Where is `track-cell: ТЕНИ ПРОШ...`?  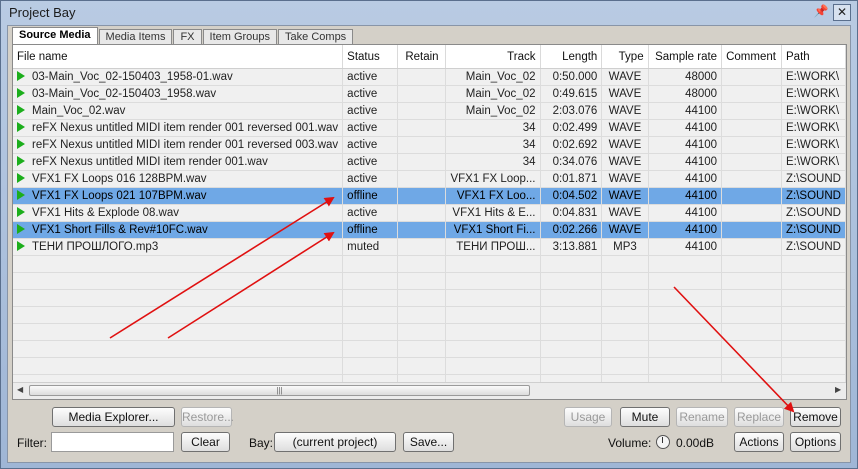
track-cell: ТЕНИ ПРОШ... is located at coordinates (493, 247).